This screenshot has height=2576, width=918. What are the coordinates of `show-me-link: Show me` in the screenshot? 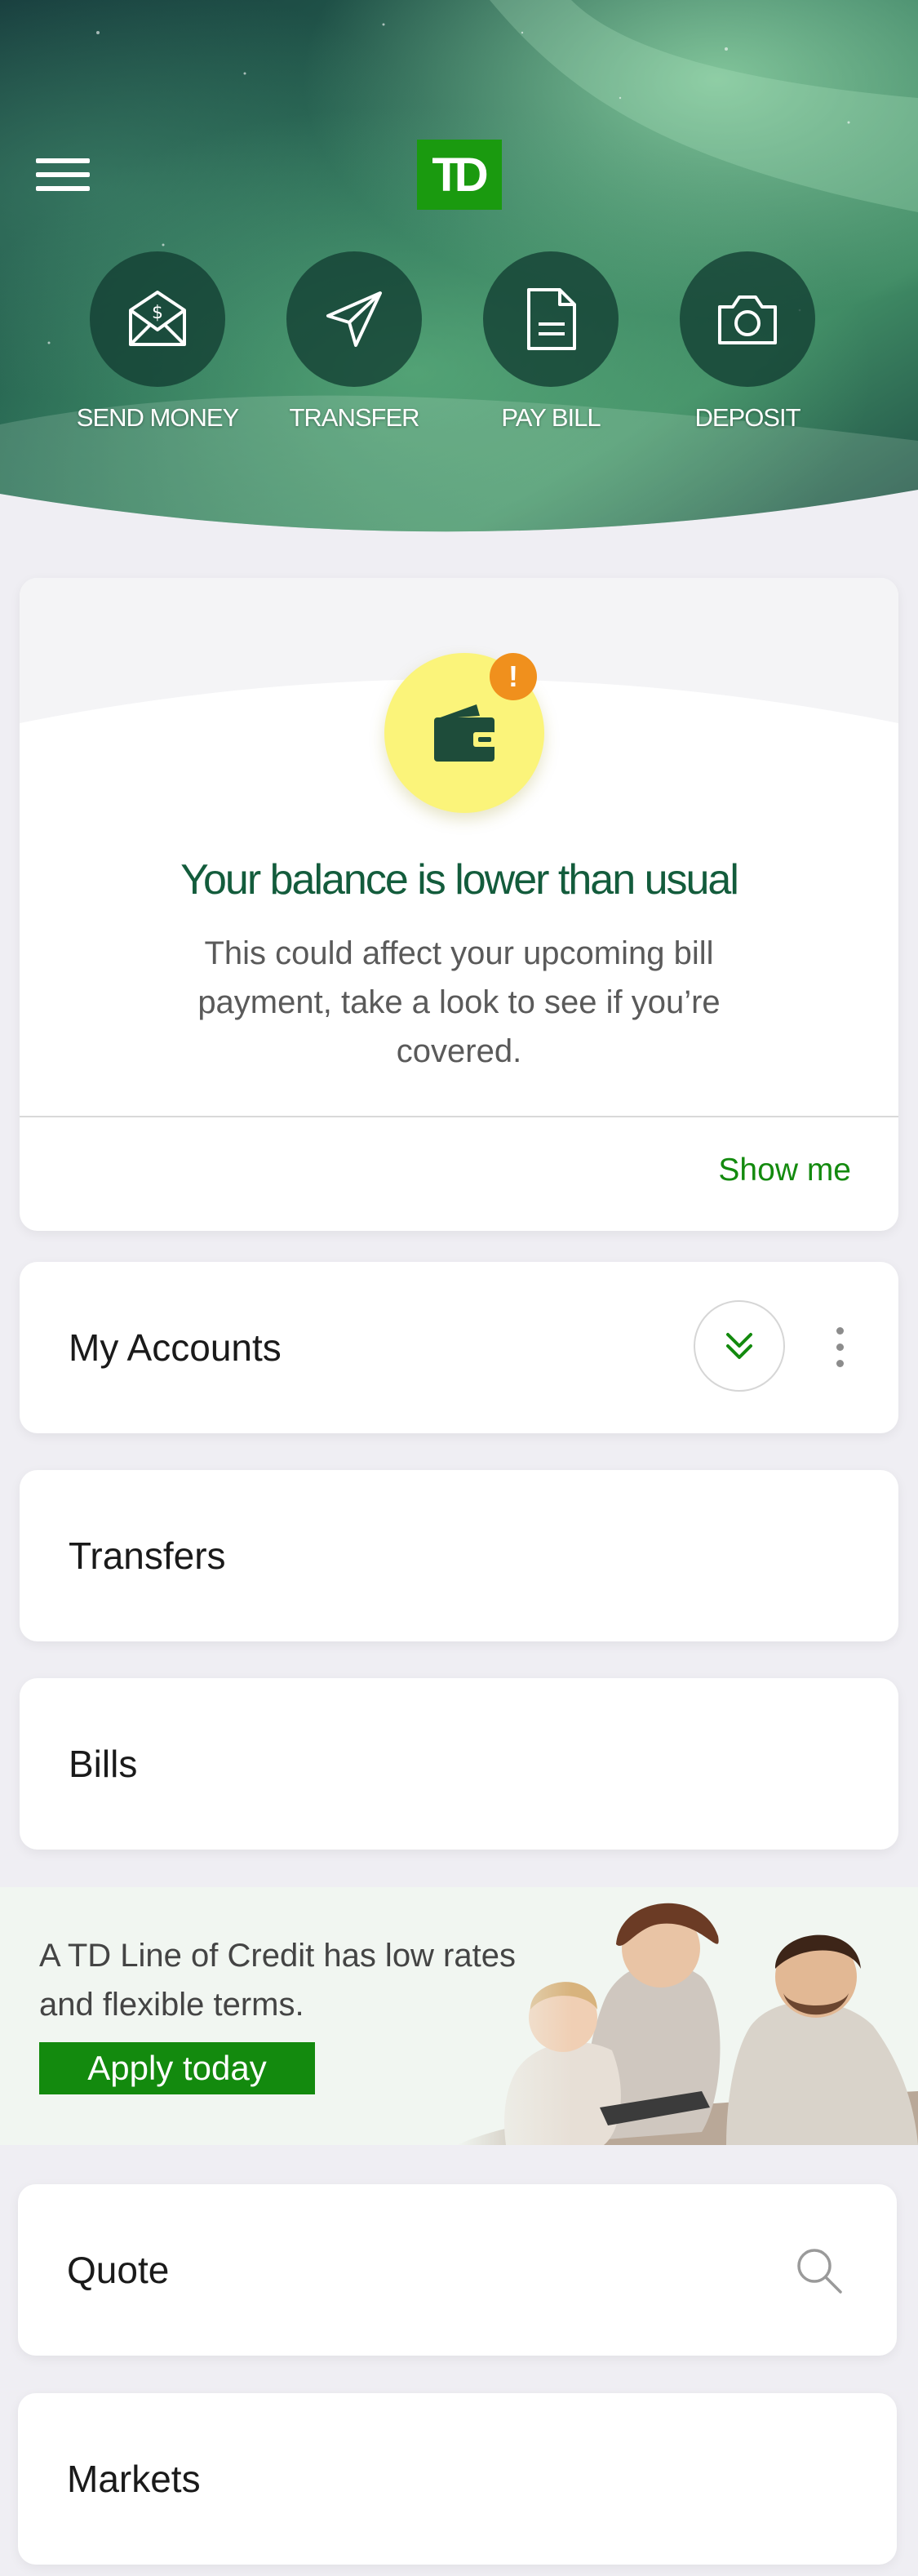 It's located at (784, 1170).